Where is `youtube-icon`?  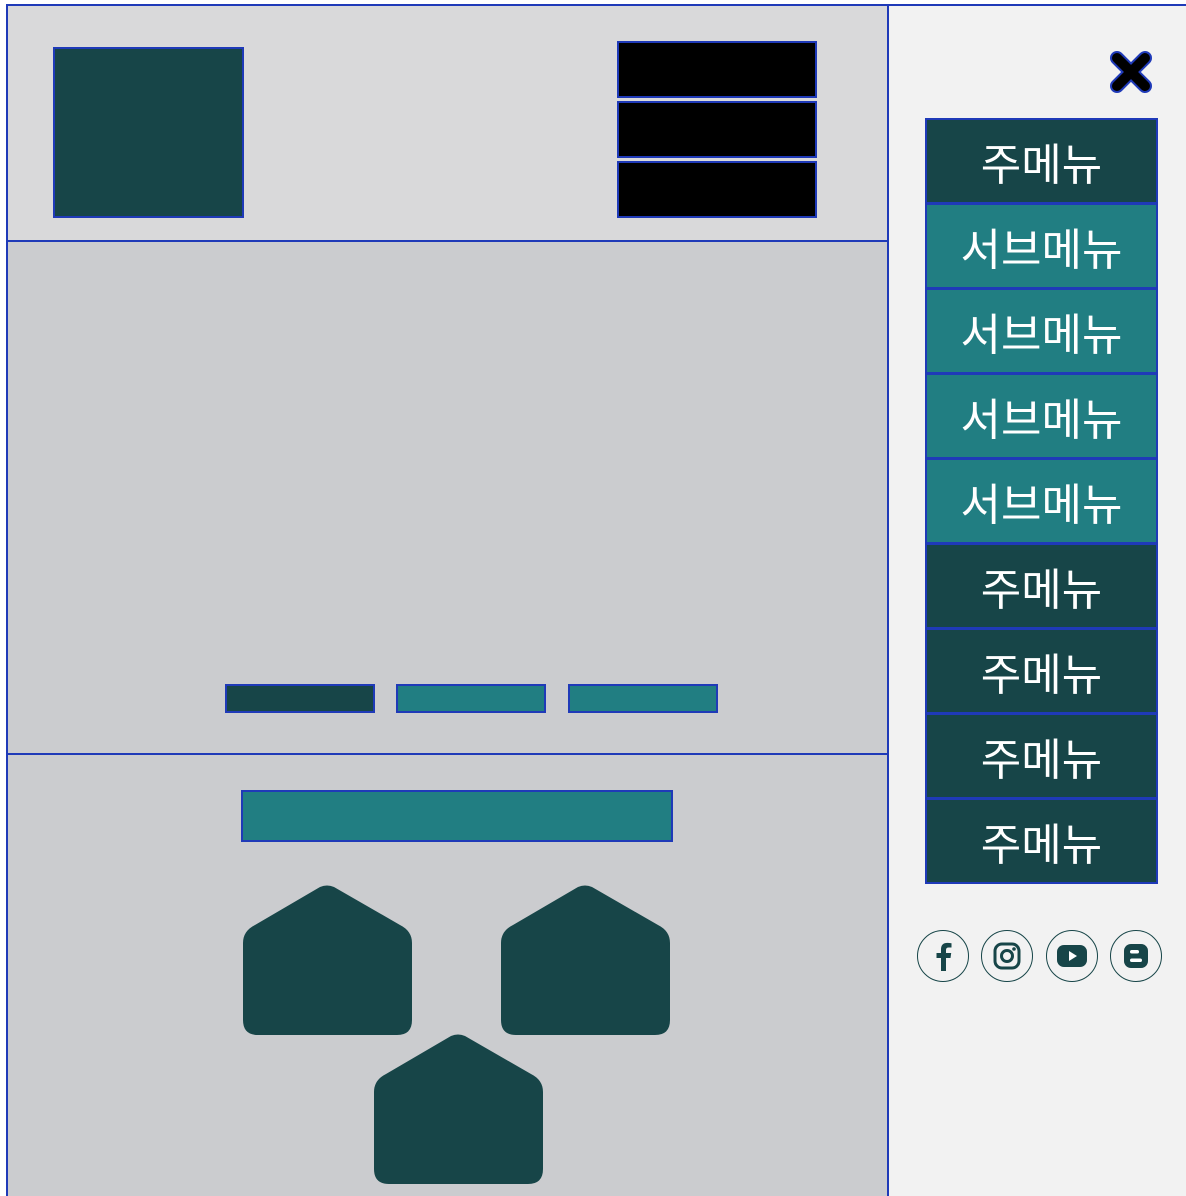
youtube-icon is located at coordinates (1072, 956).